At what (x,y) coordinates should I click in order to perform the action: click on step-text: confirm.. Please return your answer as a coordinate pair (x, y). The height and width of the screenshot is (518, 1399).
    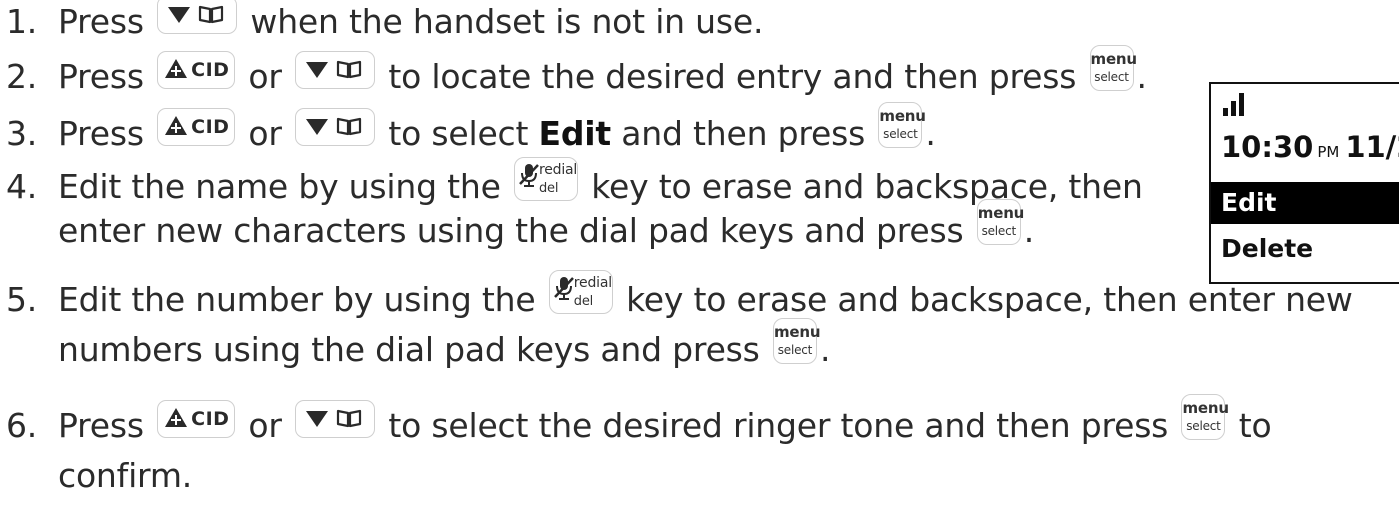
    Looking at the image, I should click on (125, 475).